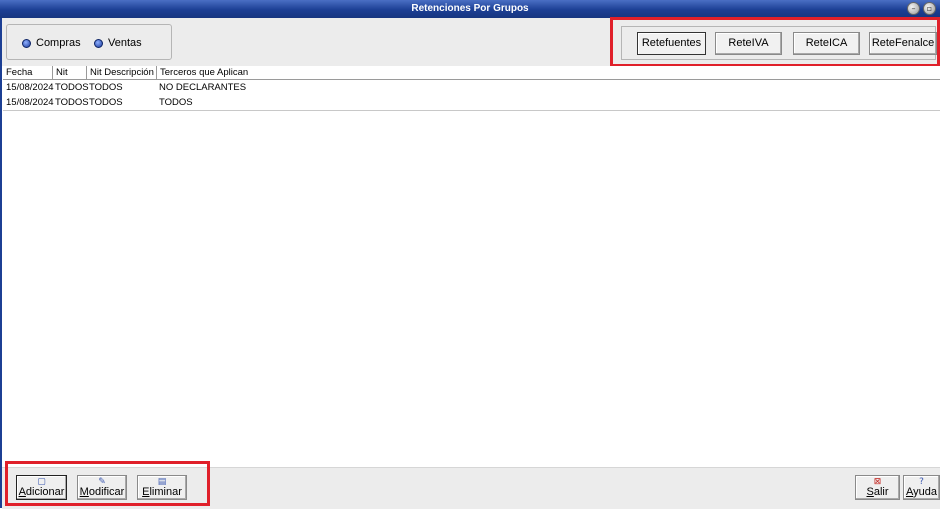 Image resolution: width=940 pixels, height=509 pixels. What do you see at coordinates (217, 72) in the screenshot?
I see `column-terceros: Terceros que Aplican` at bounding box center [217, 72].